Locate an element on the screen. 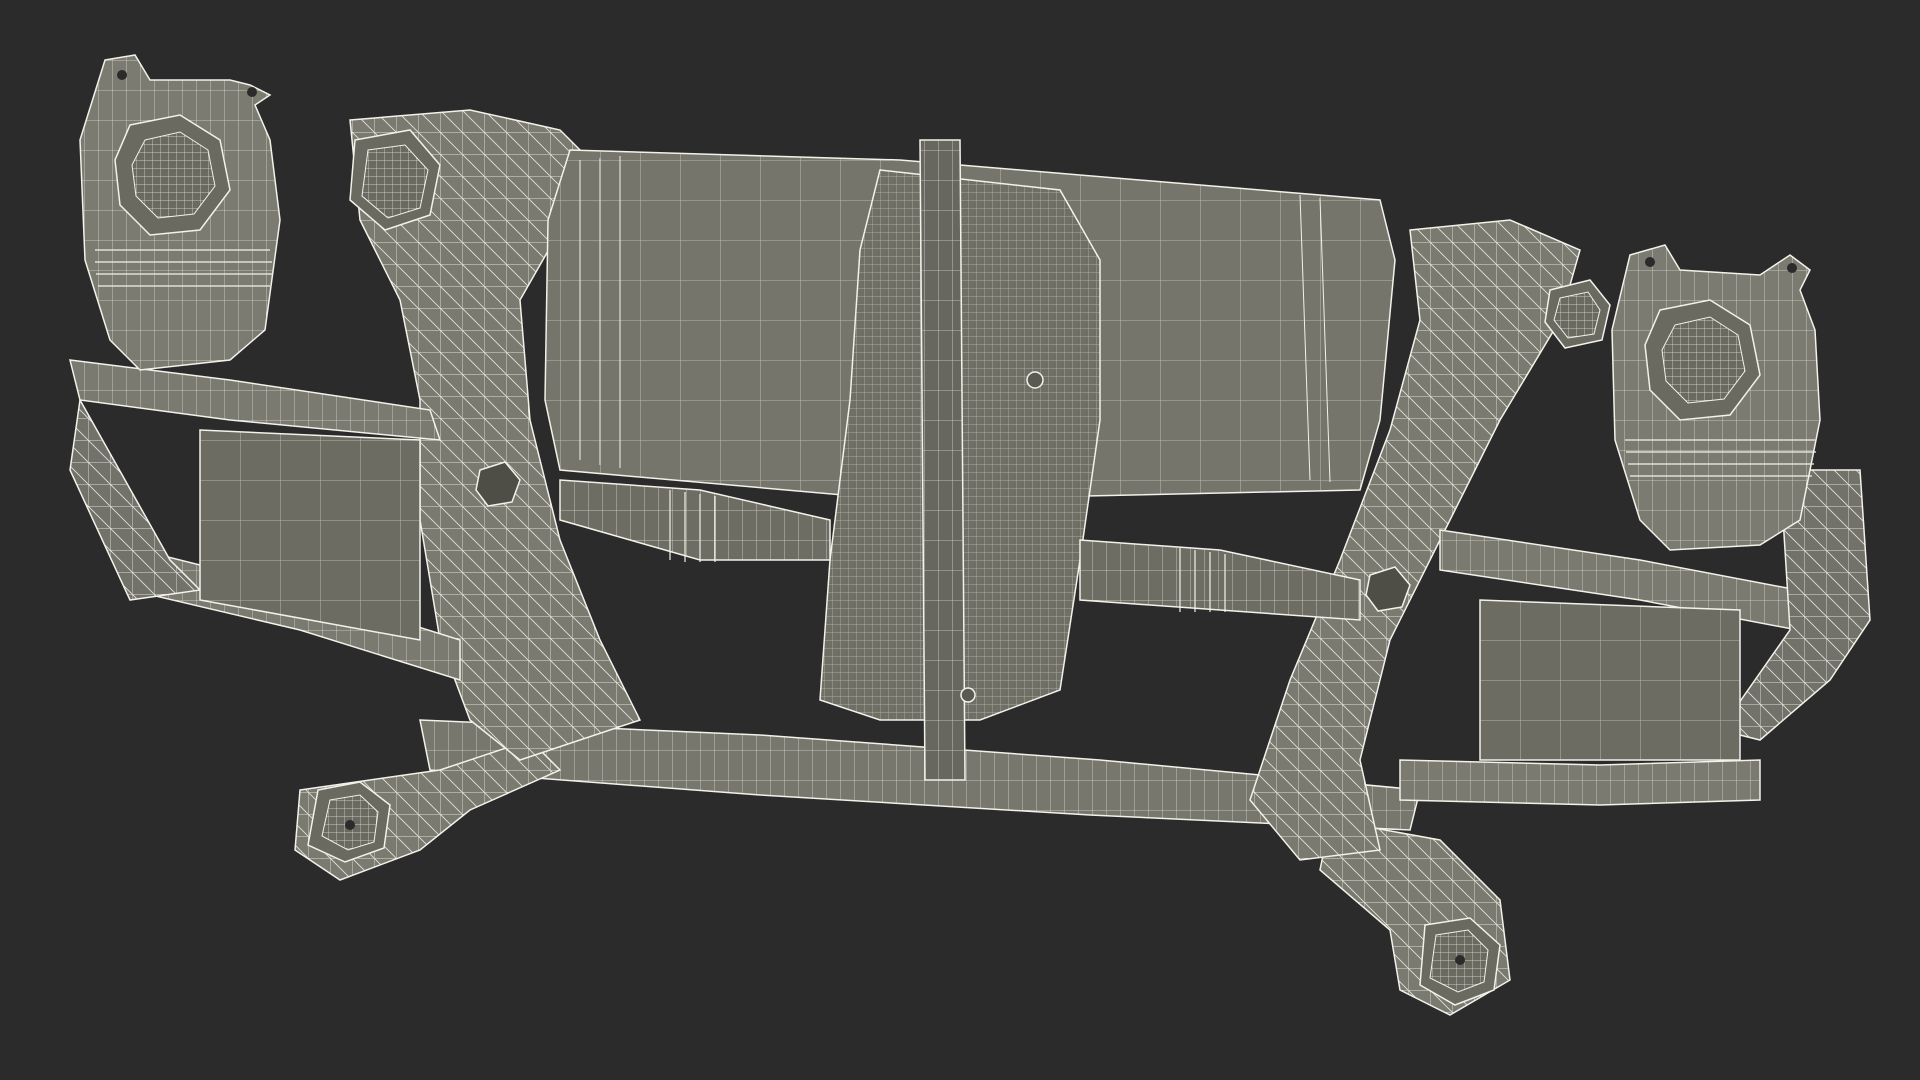  right-strut-mount is located at coordinates (1716, 397).